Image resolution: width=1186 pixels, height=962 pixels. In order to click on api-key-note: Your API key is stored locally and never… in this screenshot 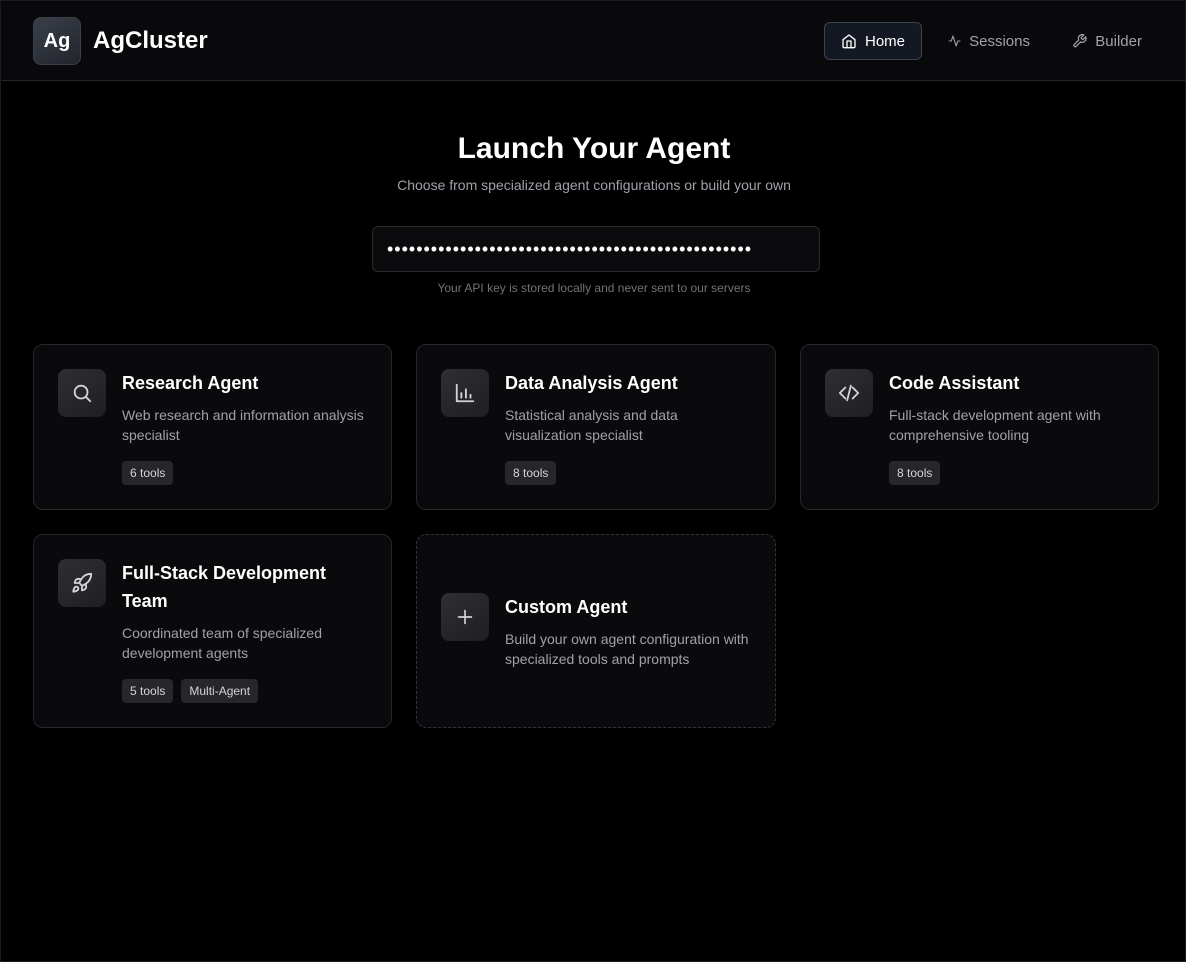, I will do `click(594, 288)`.